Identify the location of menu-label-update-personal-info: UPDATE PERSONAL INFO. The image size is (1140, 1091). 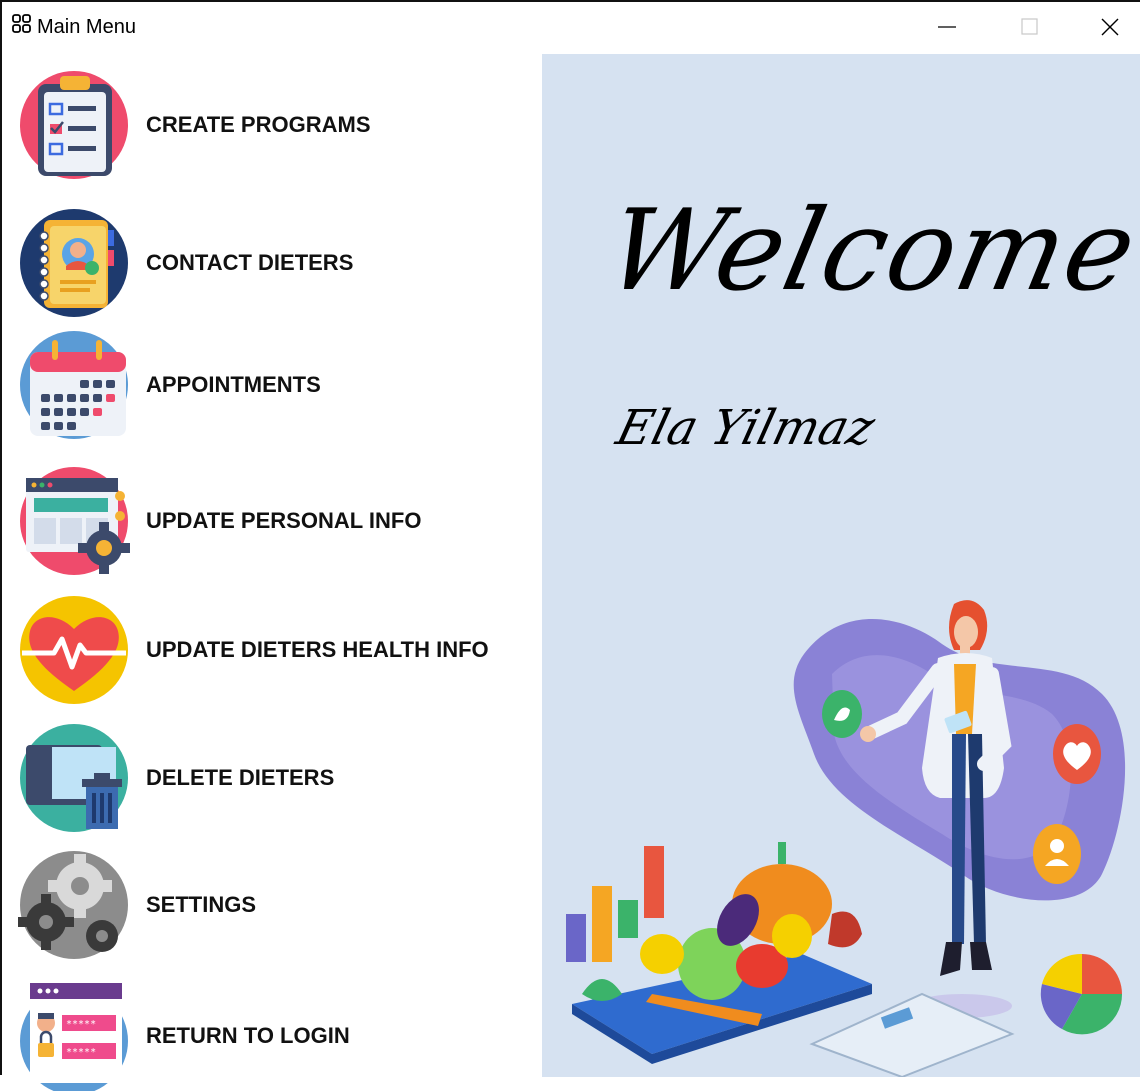
(284, 520).